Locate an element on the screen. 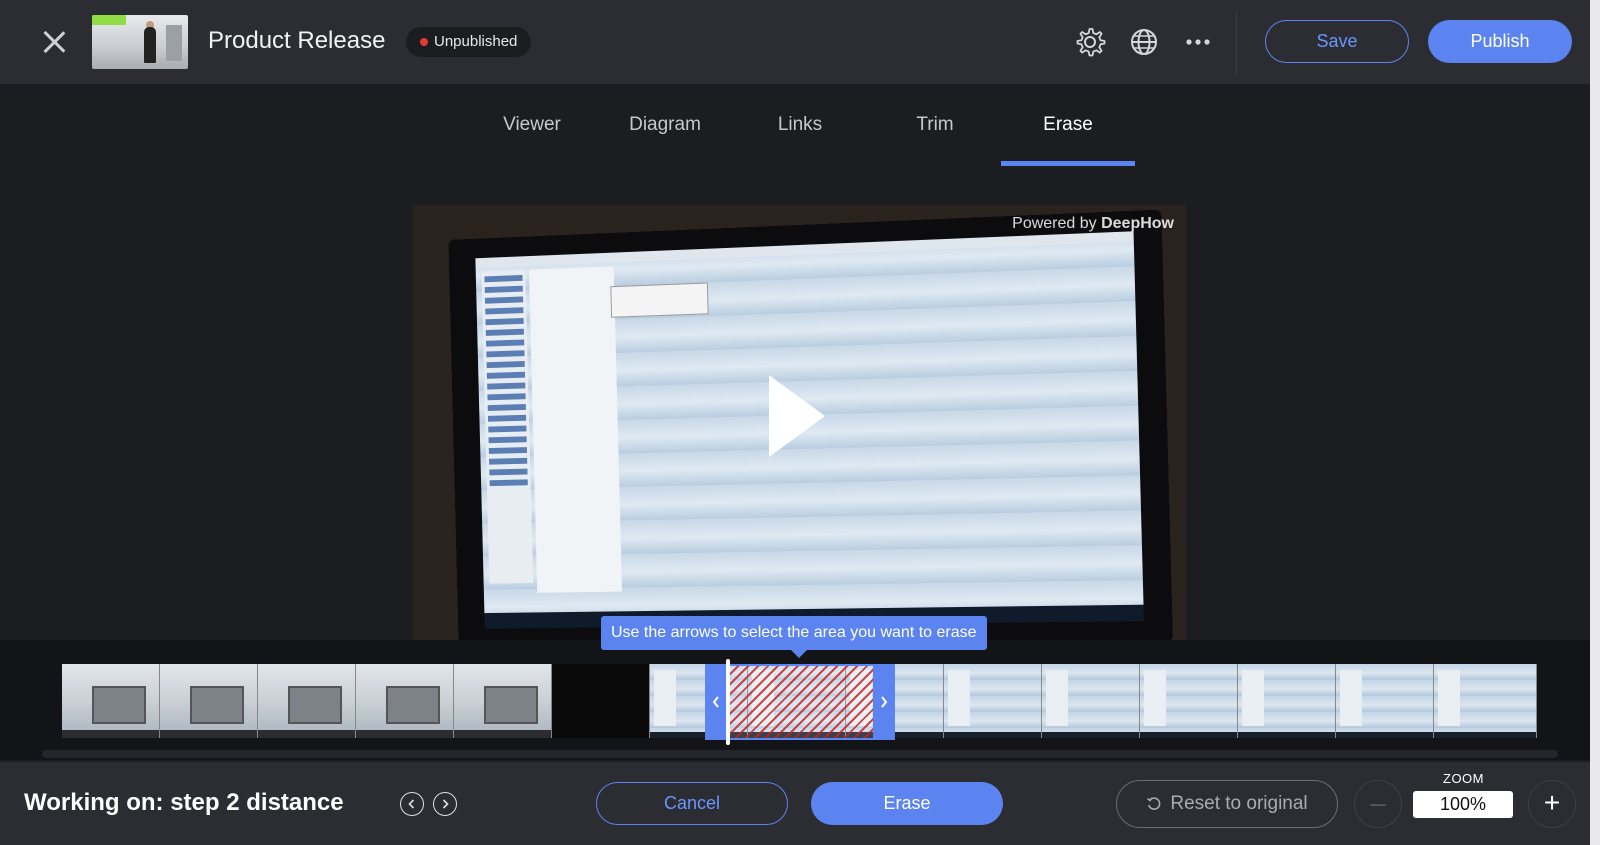 The image size is (1600, 845). window-edge is located at coordinates (1595, 422).